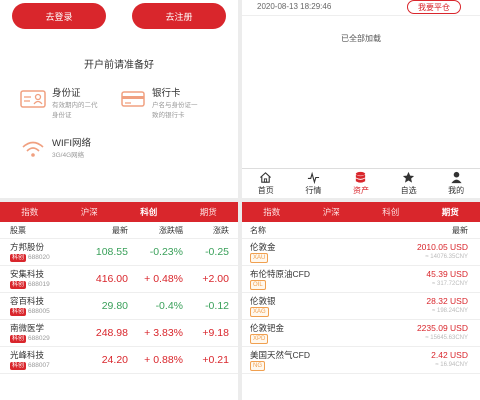 Image resolution: width=480 pixels, height=400 pixels. What do you see at coordinates (361, 252) in the screenshot?
I see `futures-row: 伦敦金 XAU 2010.05 USD ≈ 14076.35CNY` at bounding box center [361, 252].